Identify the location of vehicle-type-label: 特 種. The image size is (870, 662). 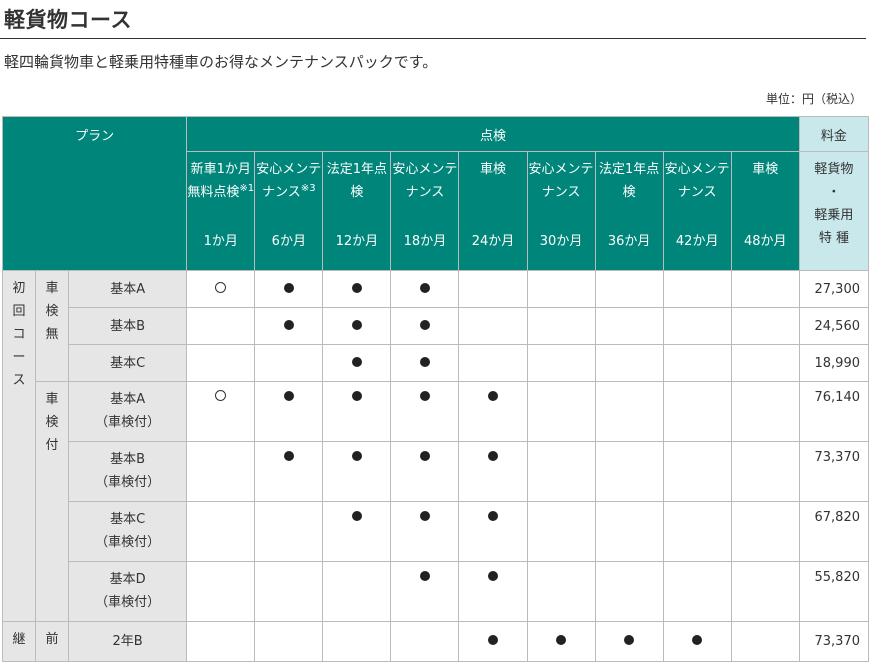
(833, 238).